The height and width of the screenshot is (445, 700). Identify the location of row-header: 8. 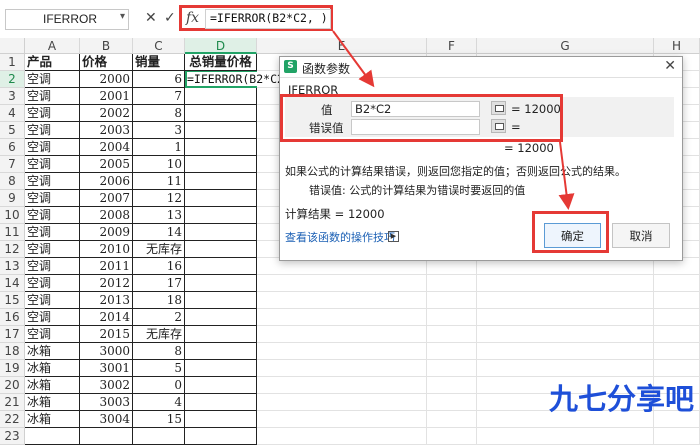
(12, 181).